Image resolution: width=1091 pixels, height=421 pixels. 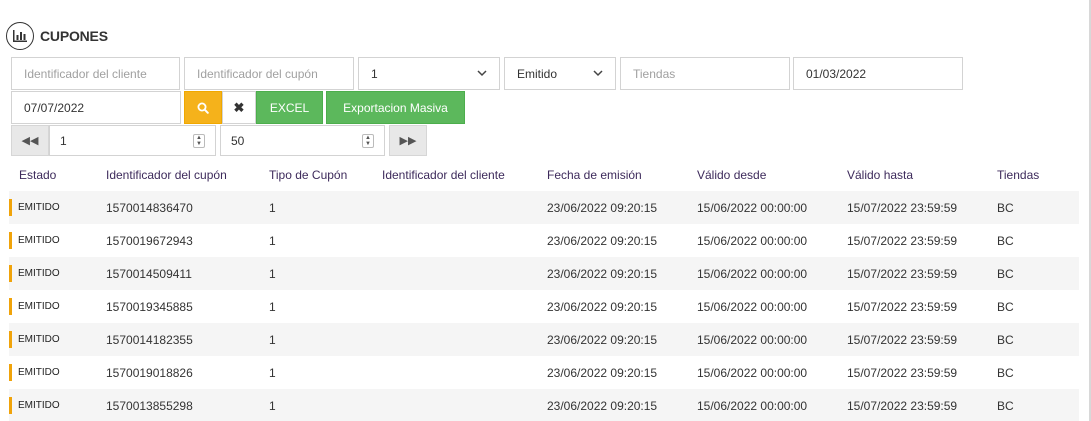 What do you see at coordinates (238, 140) in the screenshot?
I see `page-size-value: 50` at bounding box center [238, 140].